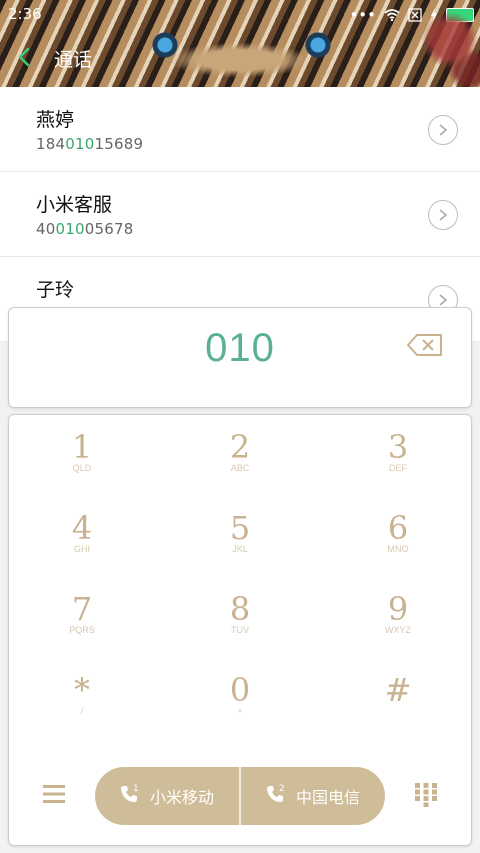 The image size is (480, 853). I want to click on list-item: 小米客服 4001005678, so click(240, 214).